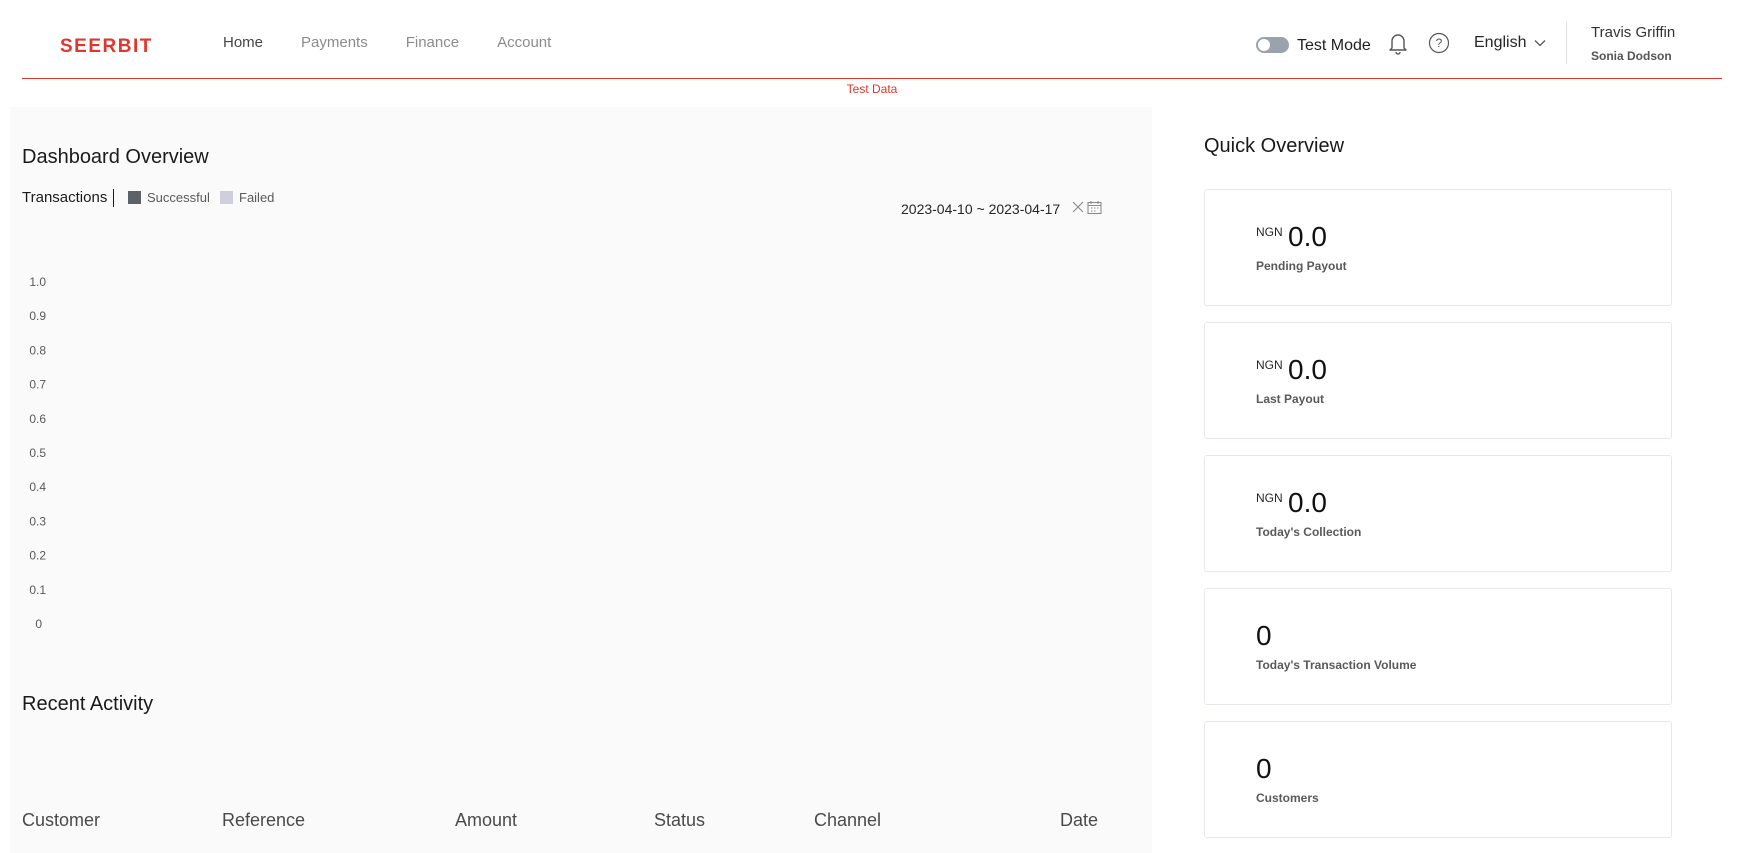 Image resolution: width=1744 pixels, height=853 pixels. I want to click on card-label: Last Payout, so click(1290, 399).